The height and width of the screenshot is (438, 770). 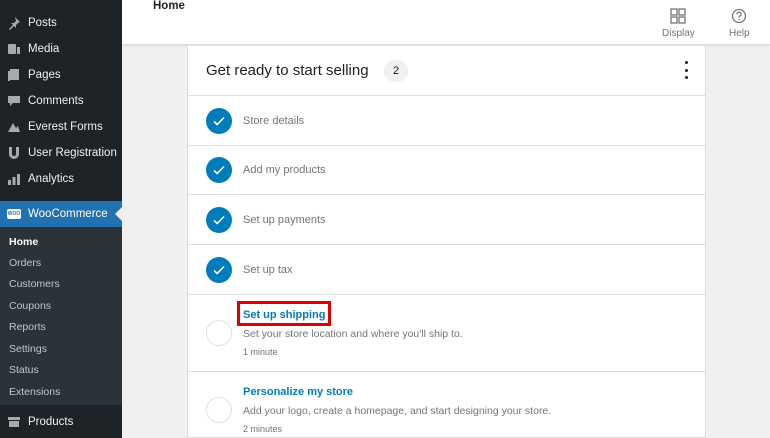 What do you see at coordinates (56, 101) in the screenshot?
I see `sidebar-item-label: Comments` at bounding box center [56, 101].